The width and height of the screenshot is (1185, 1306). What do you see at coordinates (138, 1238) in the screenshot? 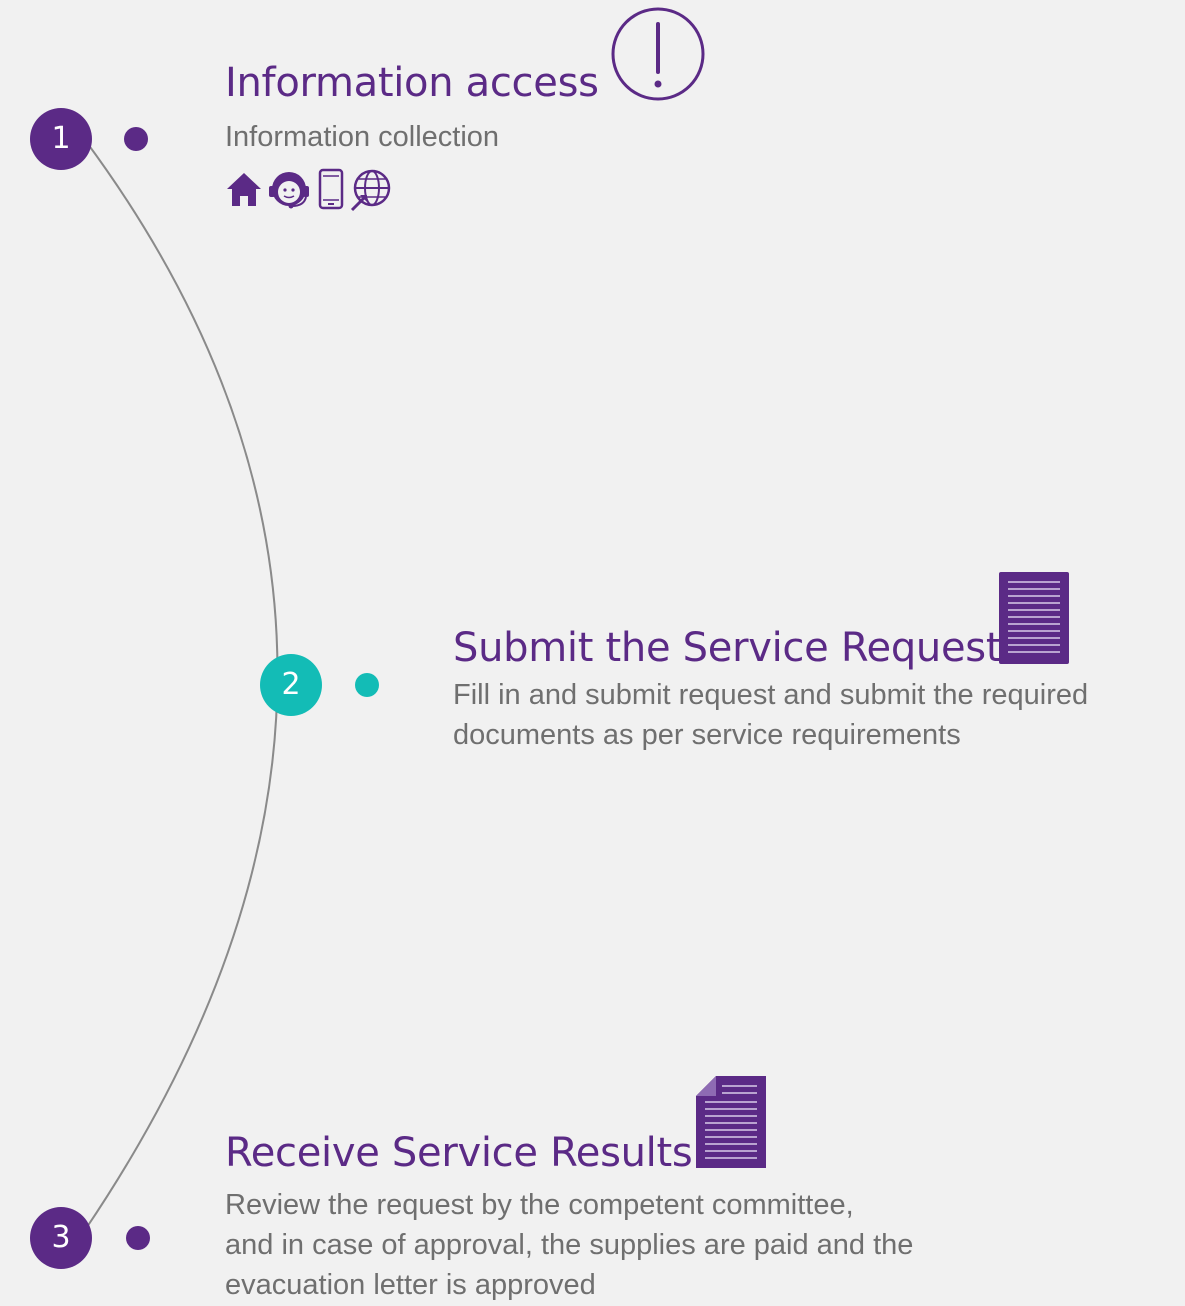
I see `step-3-dot` at bounding box center [138, 1238].